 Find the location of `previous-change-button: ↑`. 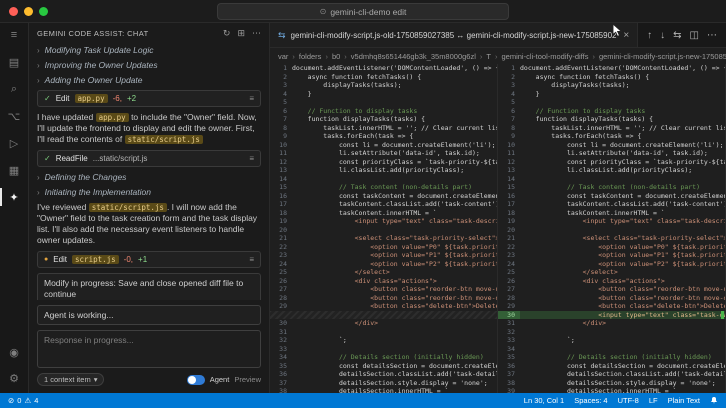

previous-change-button: ↑ is located at coordinates (649, 35).